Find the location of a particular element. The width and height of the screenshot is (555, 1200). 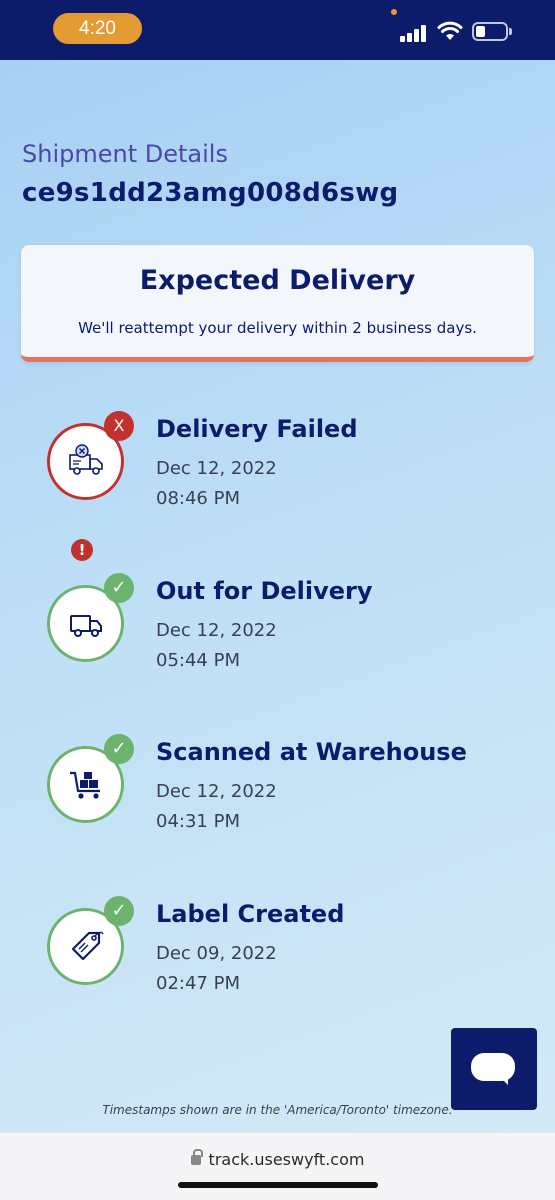

url-text: track.useswyft.com is located at coordinates (286, 1159).